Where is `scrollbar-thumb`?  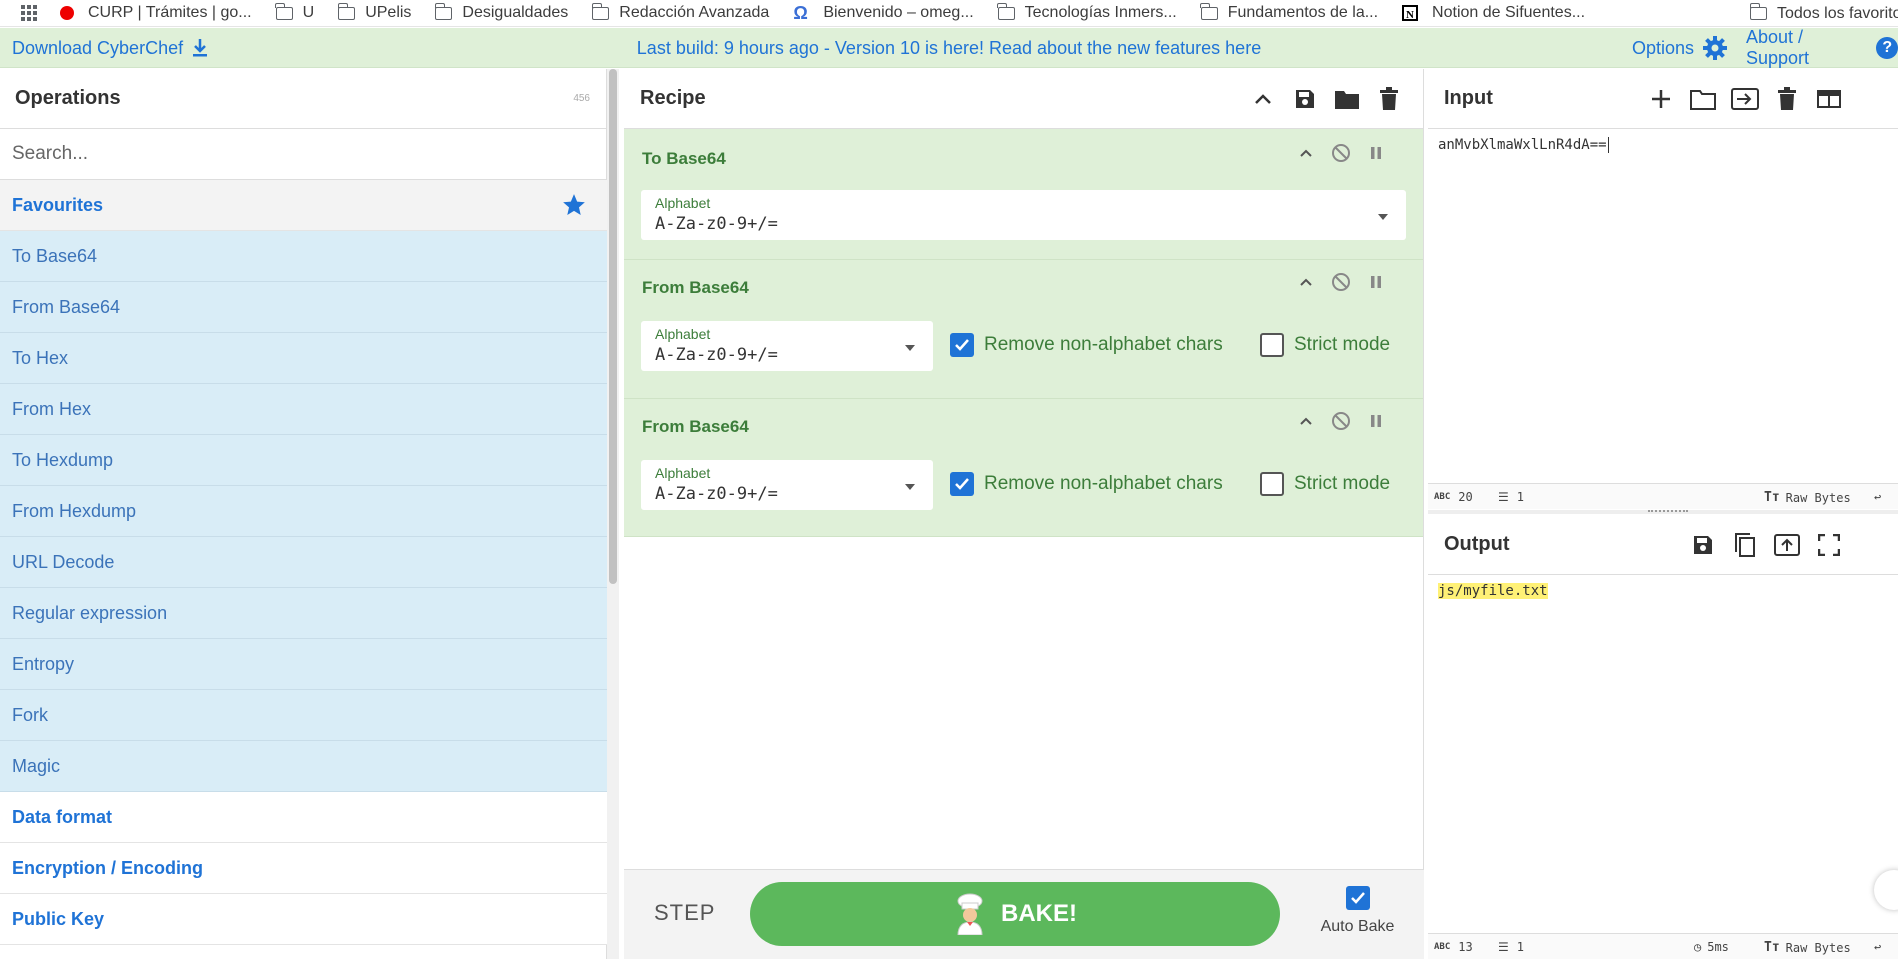
scrollbar-thumb is located at coordinates (613, 326).